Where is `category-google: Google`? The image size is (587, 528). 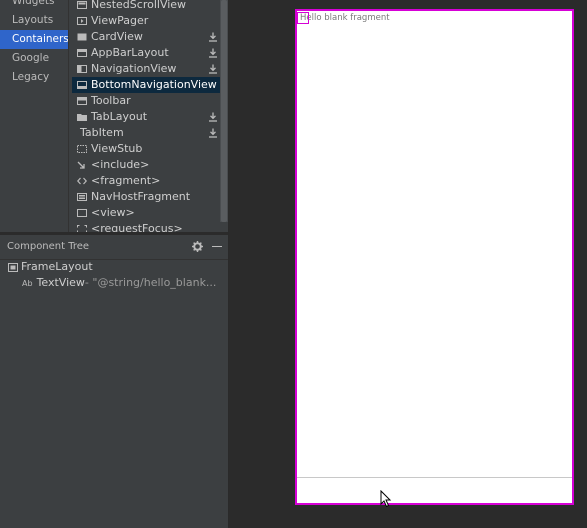 category-google: Google is located at coordinates (34, 58).